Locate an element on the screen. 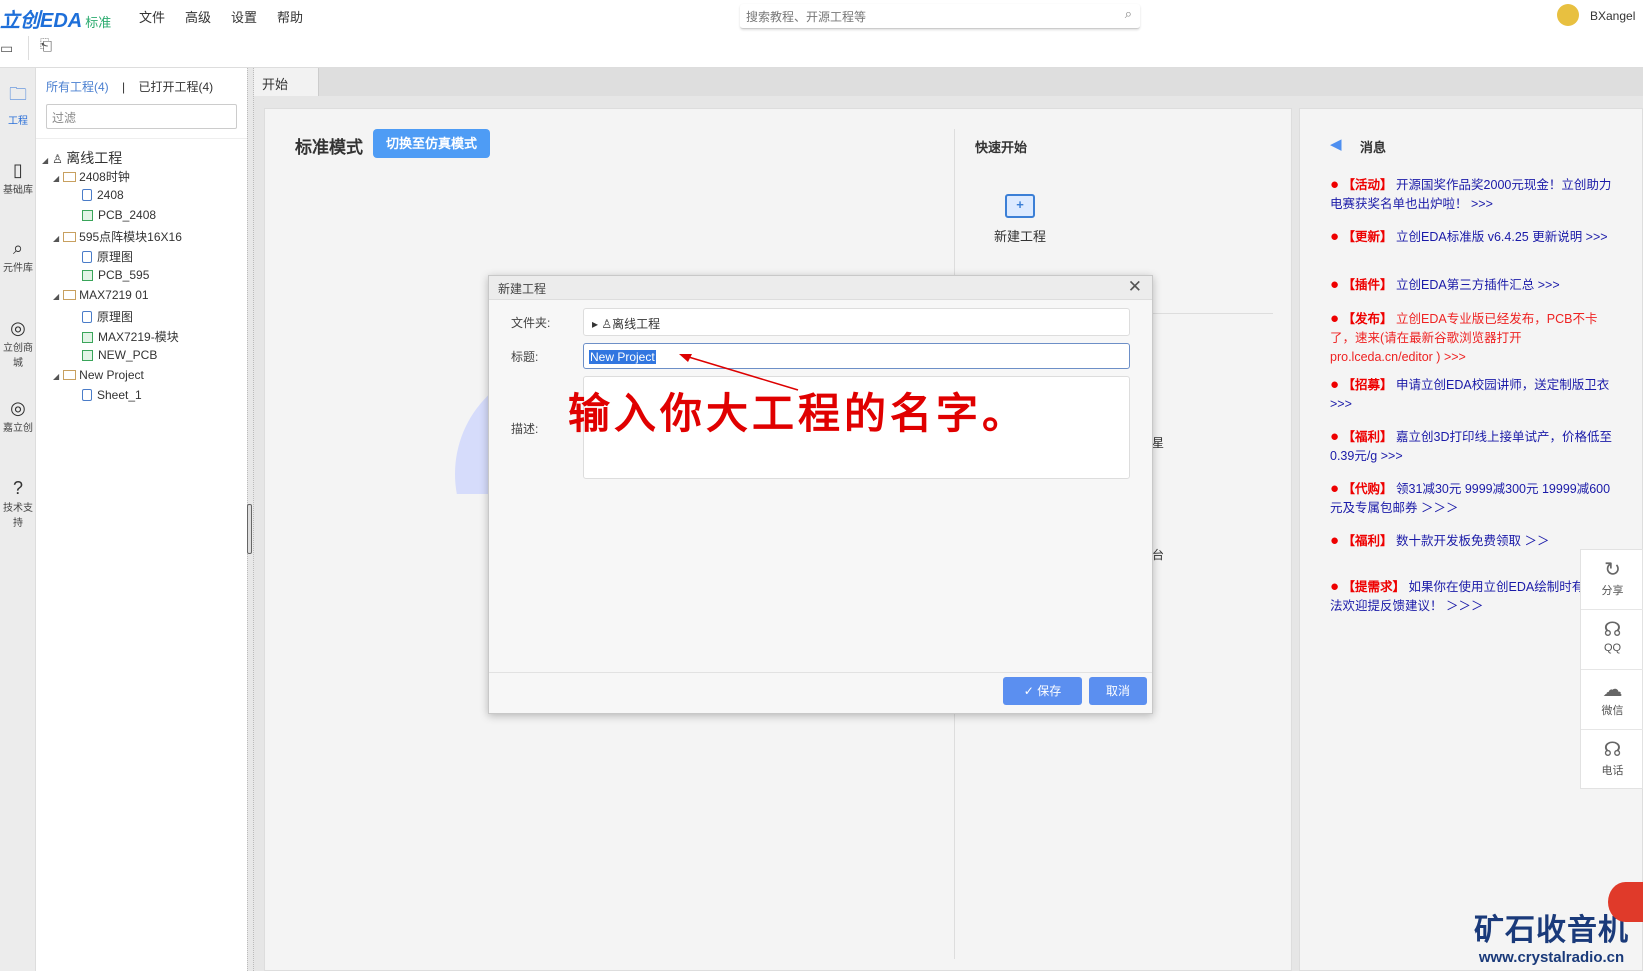  tree-item: ◢ New Project is located at coordinates (141, 378).